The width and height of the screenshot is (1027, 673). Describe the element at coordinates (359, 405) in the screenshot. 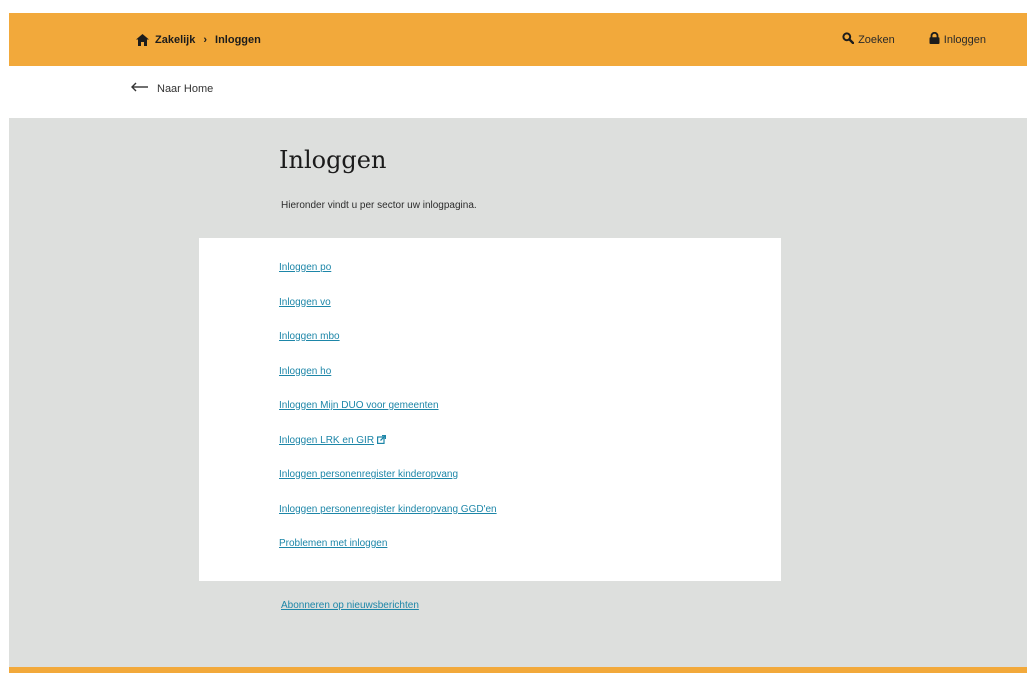

I see `link-inloggen-mijn-duo-gemeenten: Inloggen Mijn DUO voor gemeenten` at that location.